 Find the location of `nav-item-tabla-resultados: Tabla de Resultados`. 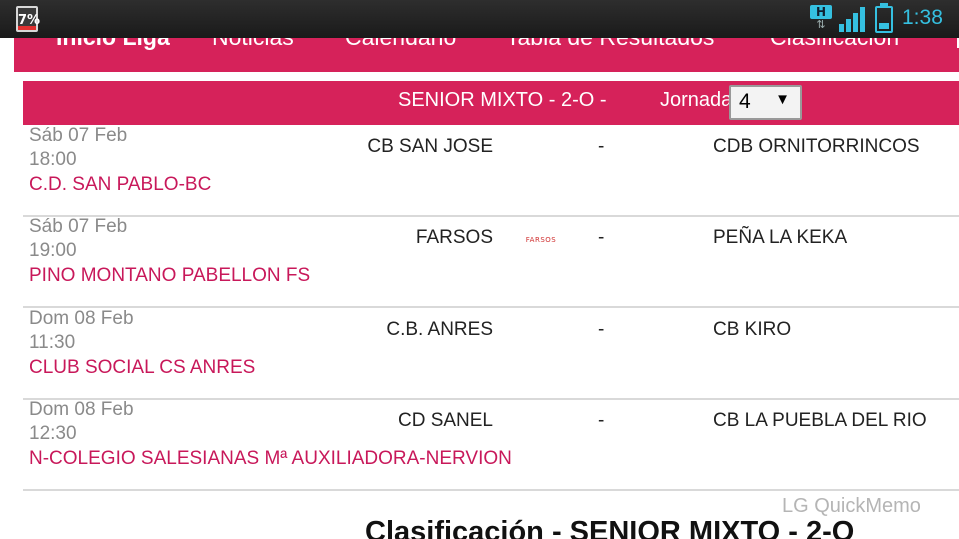

nav-item-tabla-resultados: Tabla de Resultados is located at coordinates (610, 44).